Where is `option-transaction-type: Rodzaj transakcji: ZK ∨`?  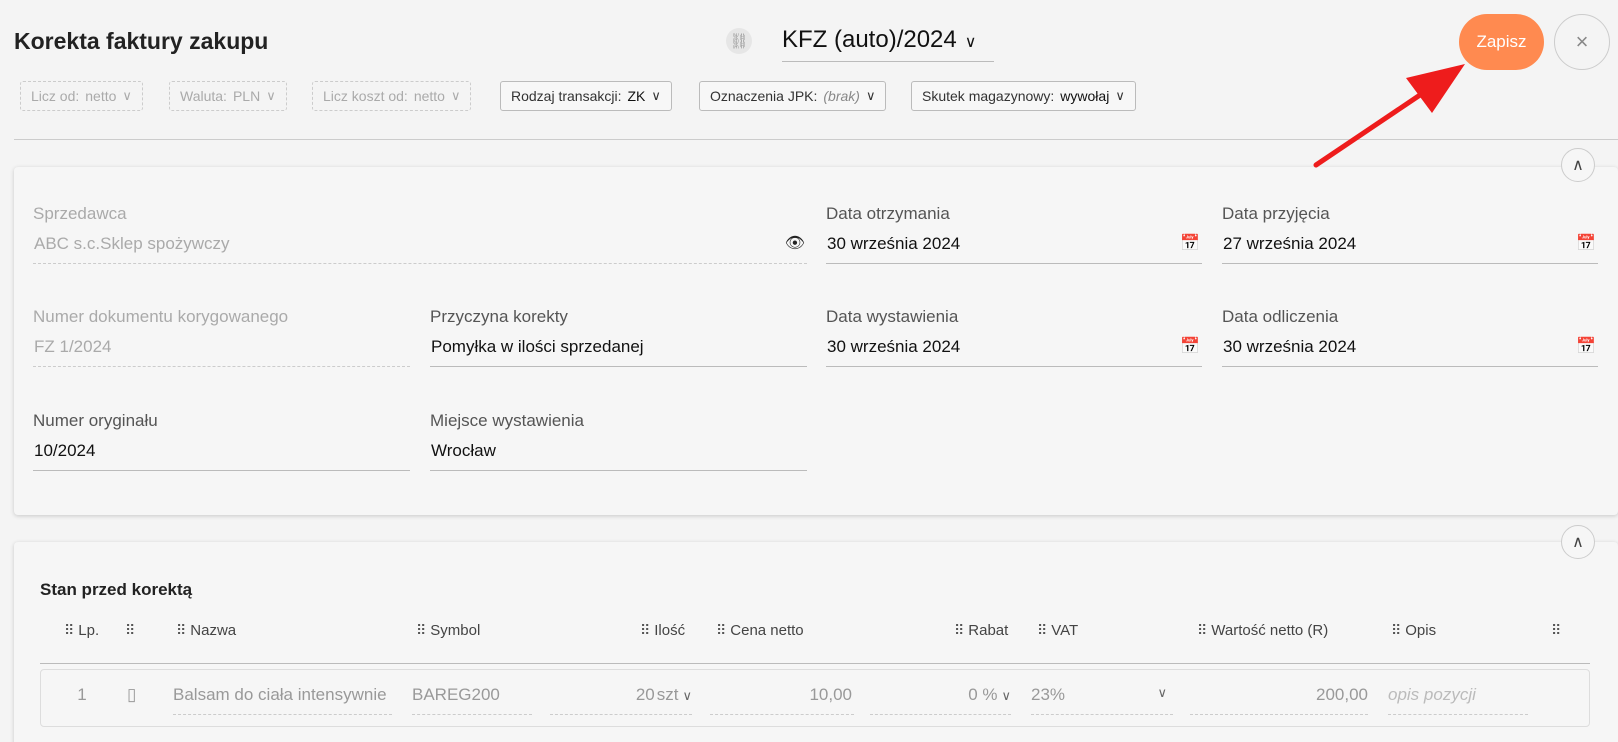 option-transaction-type: Rodzaj transakcji: ZK ∨ is located at coordinates (586, 96).